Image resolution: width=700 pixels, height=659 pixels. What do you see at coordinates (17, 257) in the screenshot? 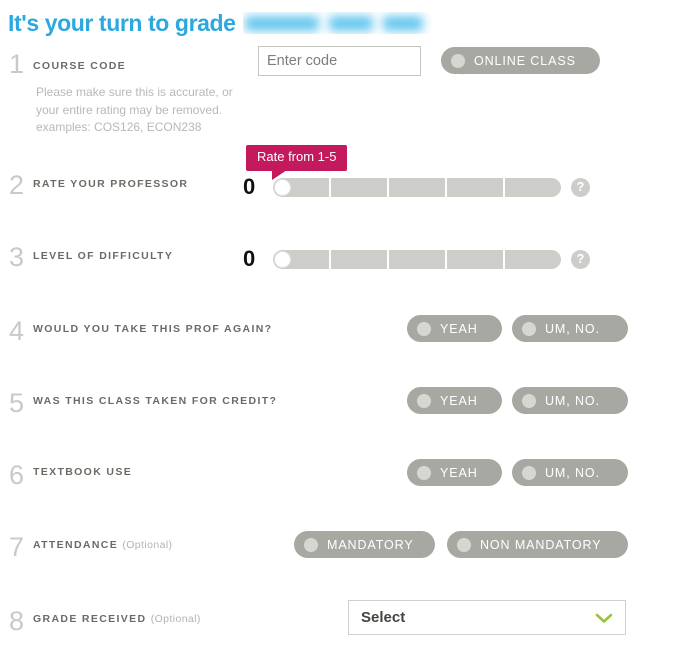
I see `step-number-3: 3` at bounding box center [17, 257].